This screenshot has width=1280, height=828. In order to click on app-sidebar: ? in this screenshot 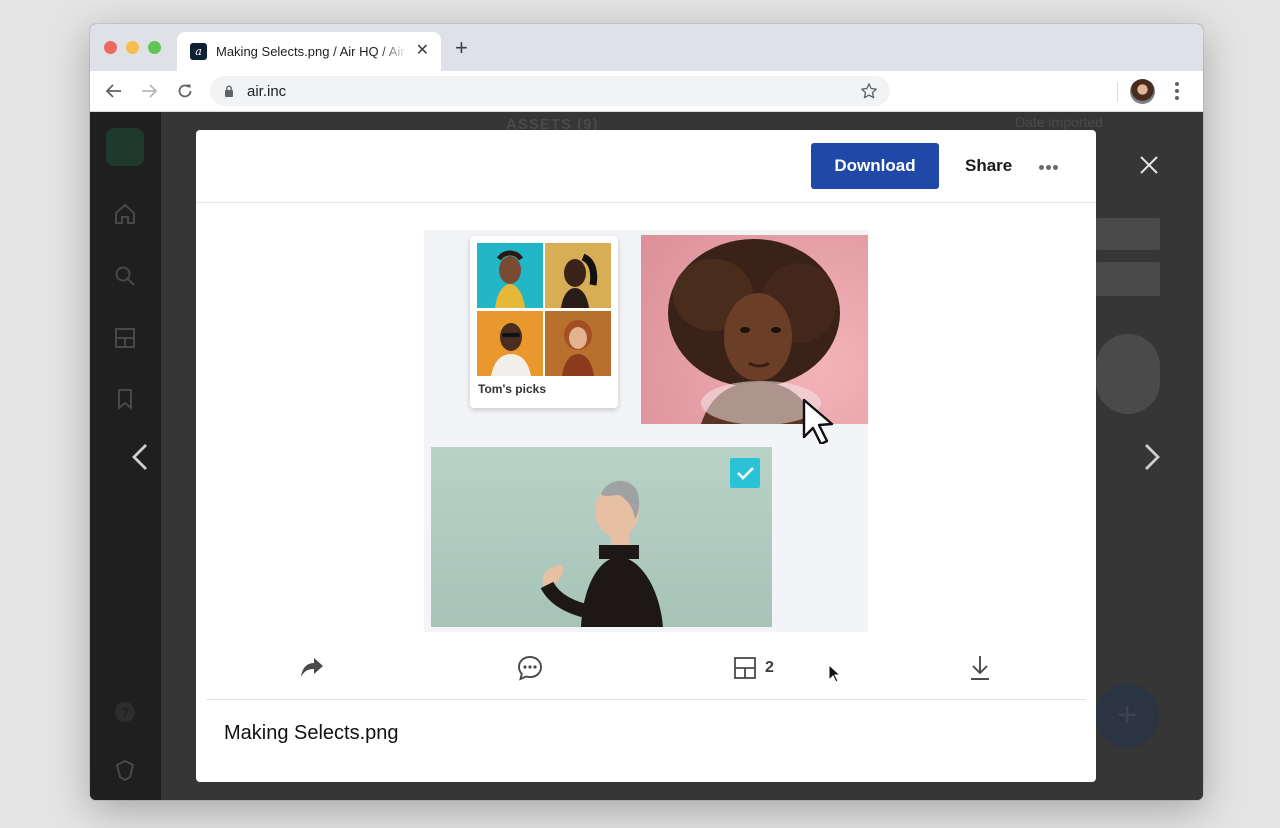, I will do `click(125, 456)`.